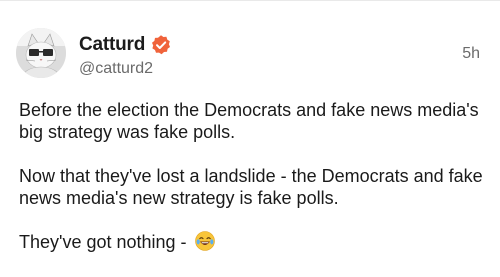  I want to click on author-name-row: Catturd, so click(125, 45).